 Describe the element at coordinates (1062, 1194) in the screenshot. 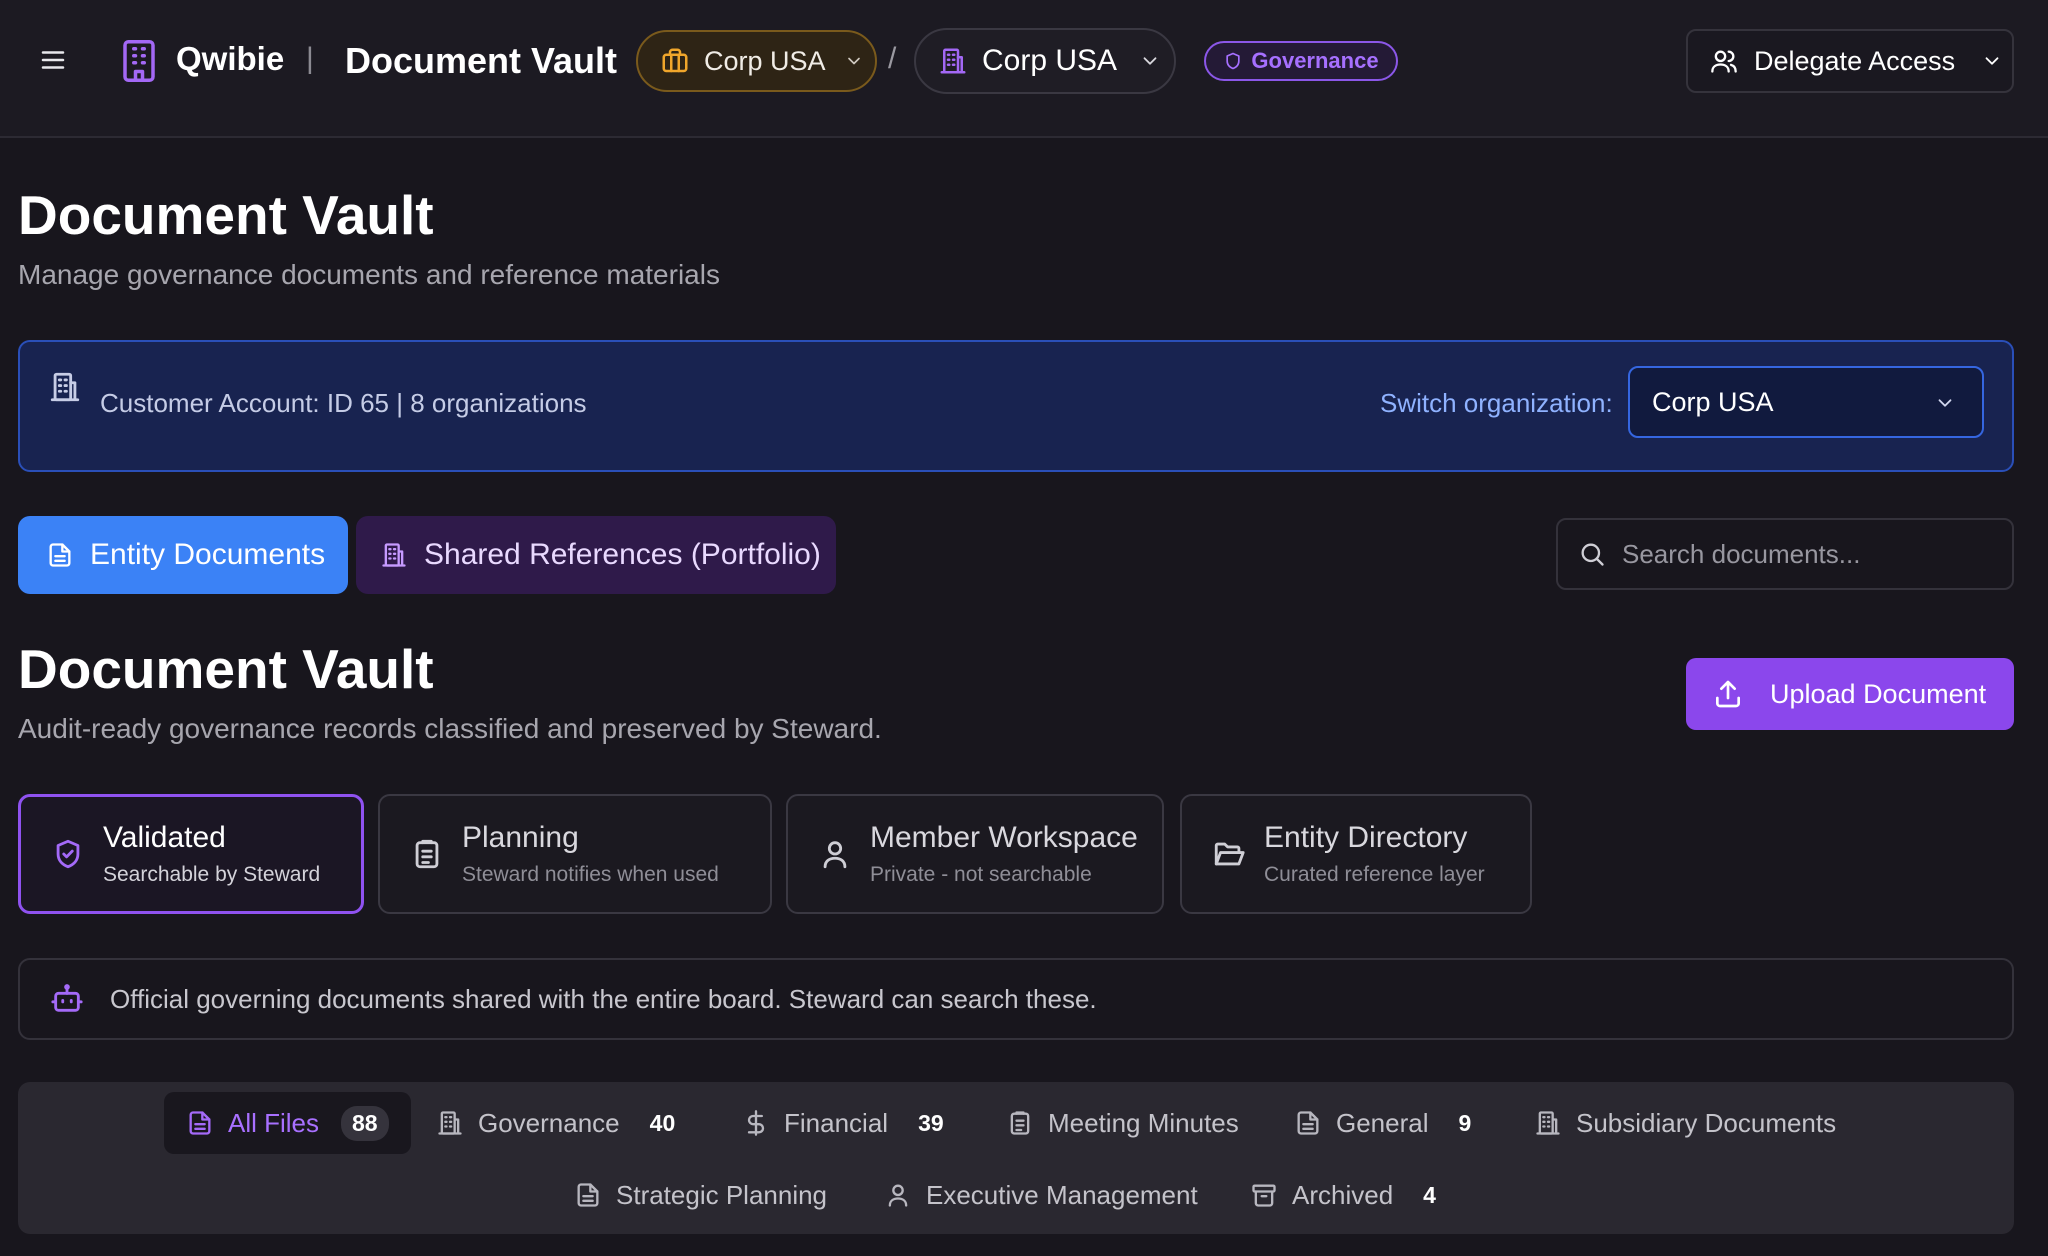

I see `category-label: Executive Management` at that location.